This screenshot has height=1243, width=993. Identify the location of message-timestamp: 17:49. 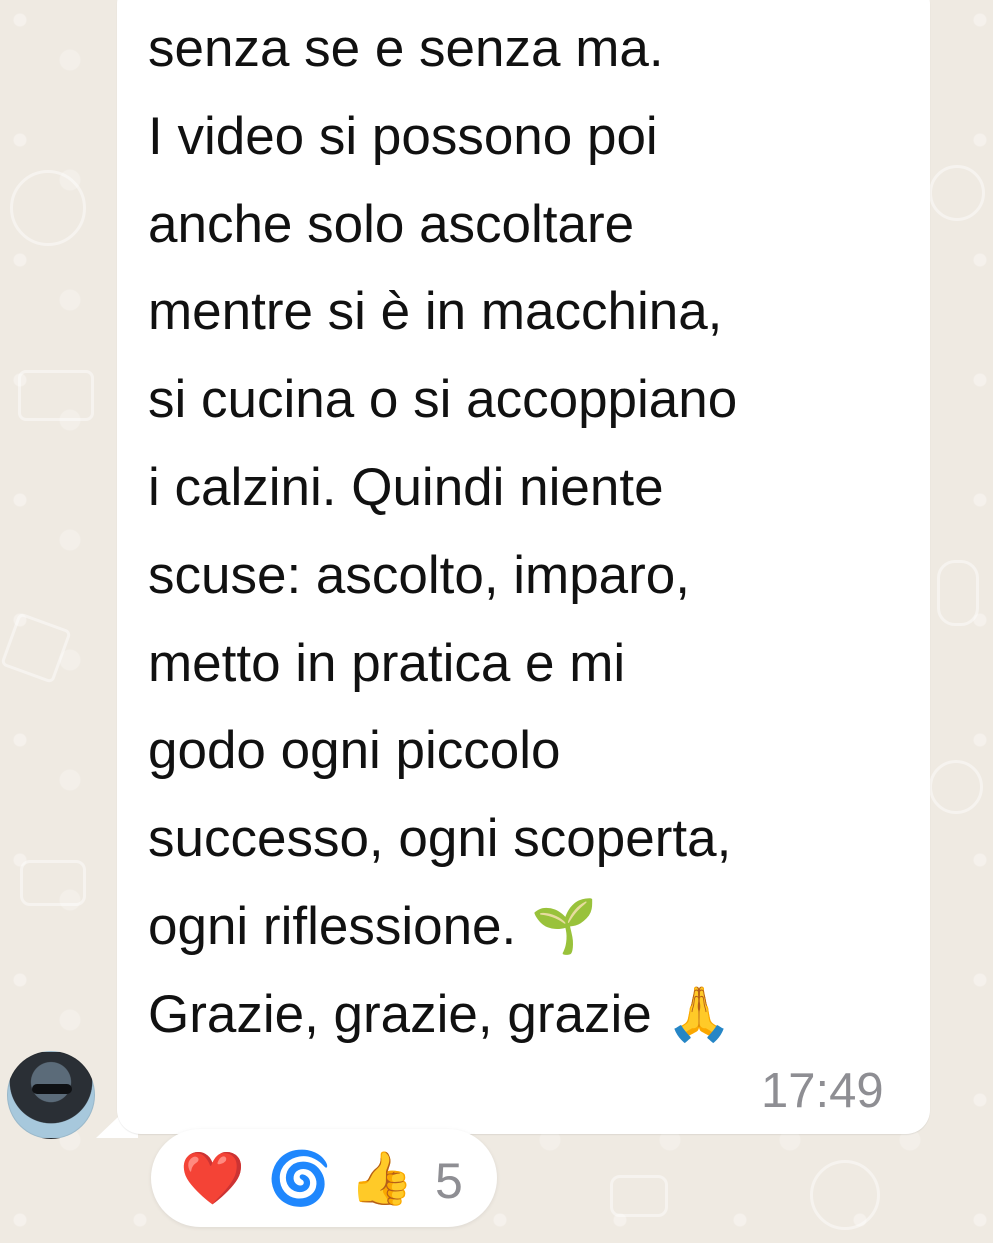
(822, 1091).